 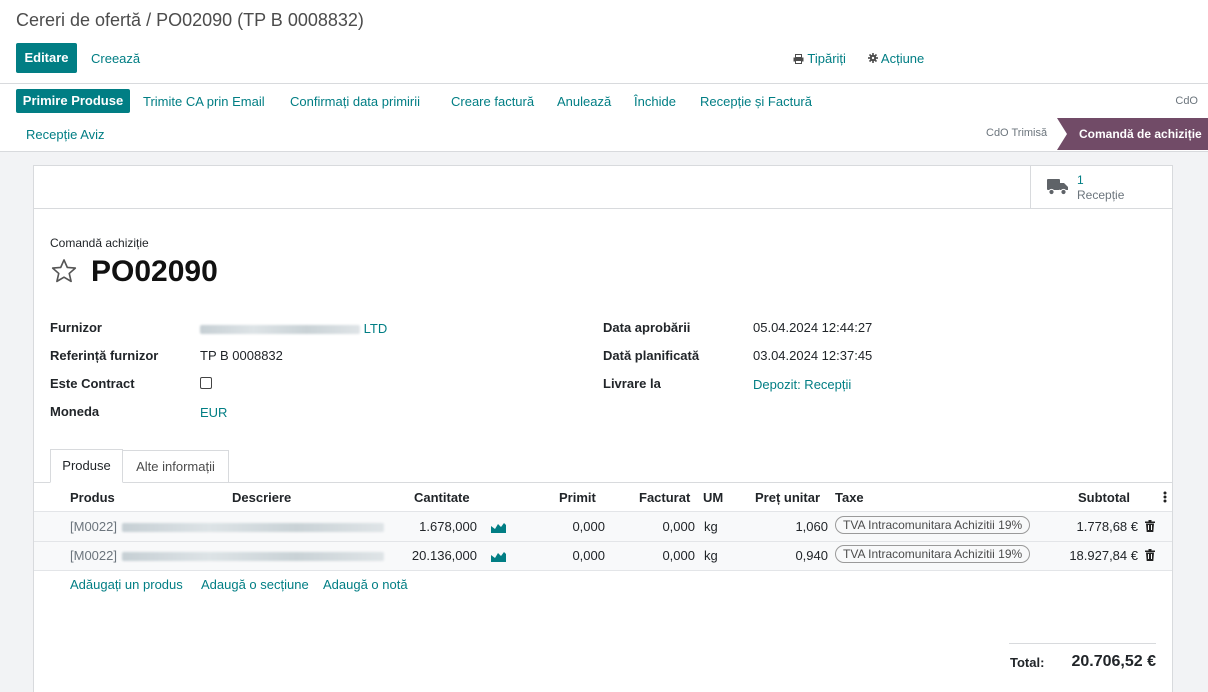 What do you see at coordinates (280, 330) in the screenshot?
I see `supplier-name-redacted` at bounding box center [280, 330].